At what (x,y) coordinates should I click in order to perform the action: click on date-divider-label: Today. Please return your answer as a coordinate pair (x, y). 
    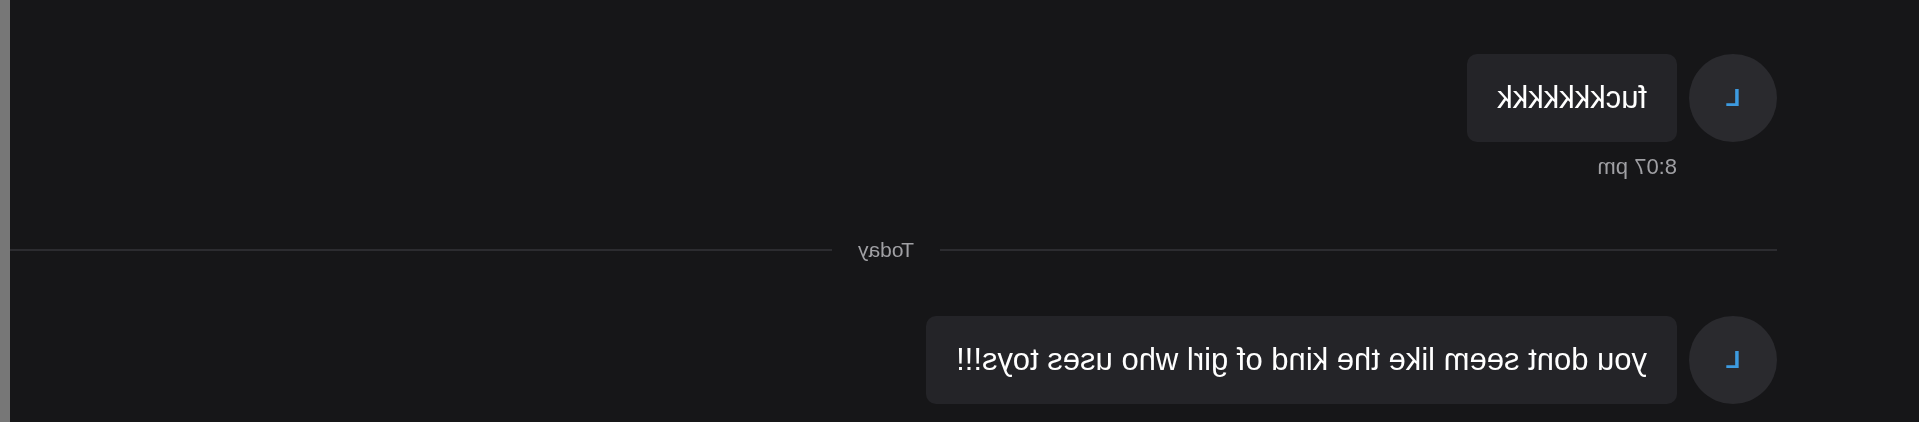
    Looking at the image, I should click on (886, 250).